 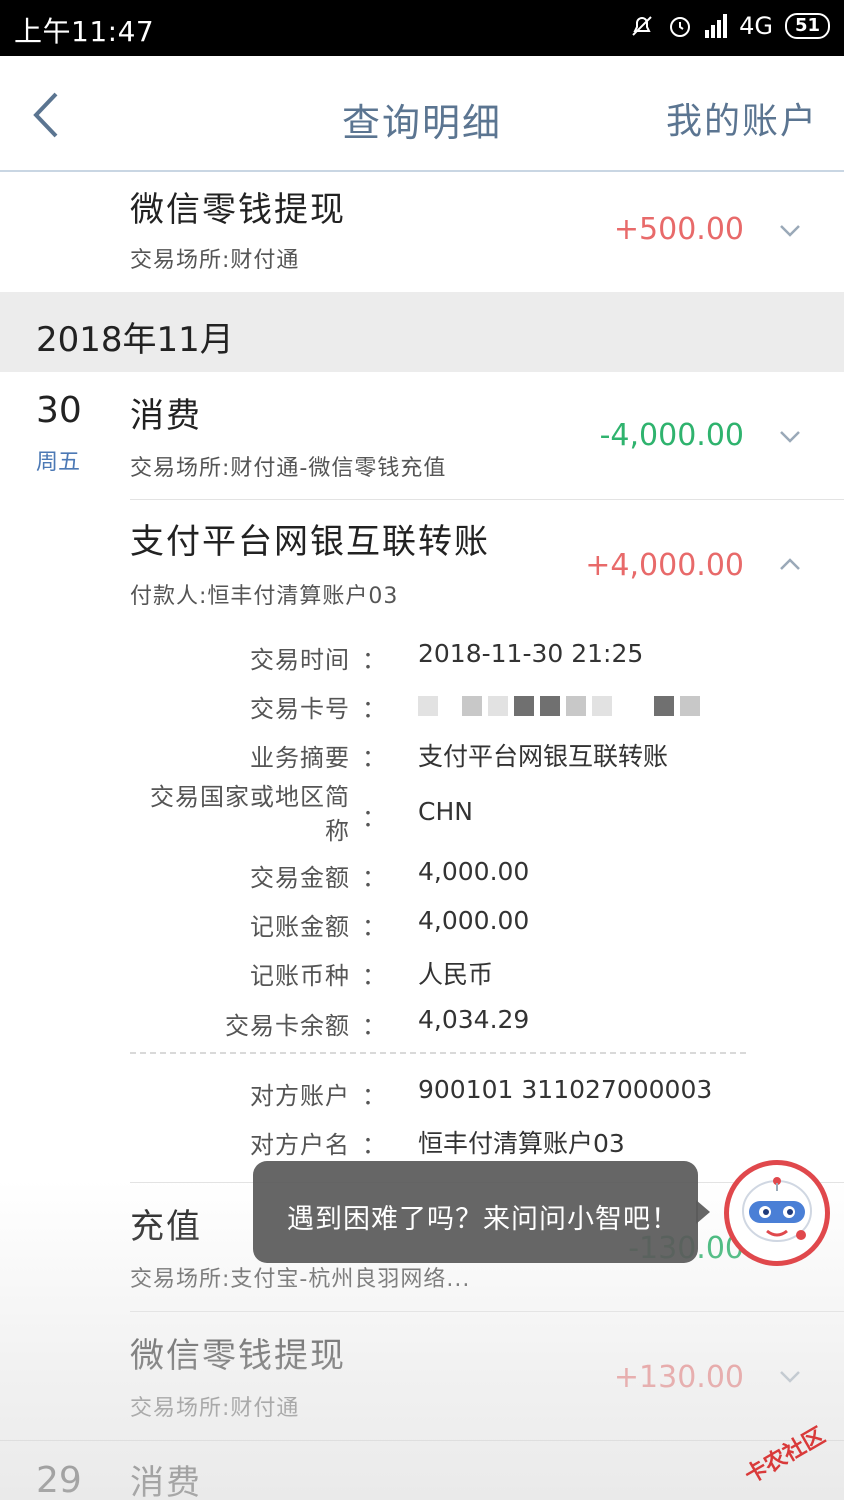 What do you see at coordinates (777, 1213) in the screenshot?
I see `robot-assistant-icon` at bounding box center [777, 1213].